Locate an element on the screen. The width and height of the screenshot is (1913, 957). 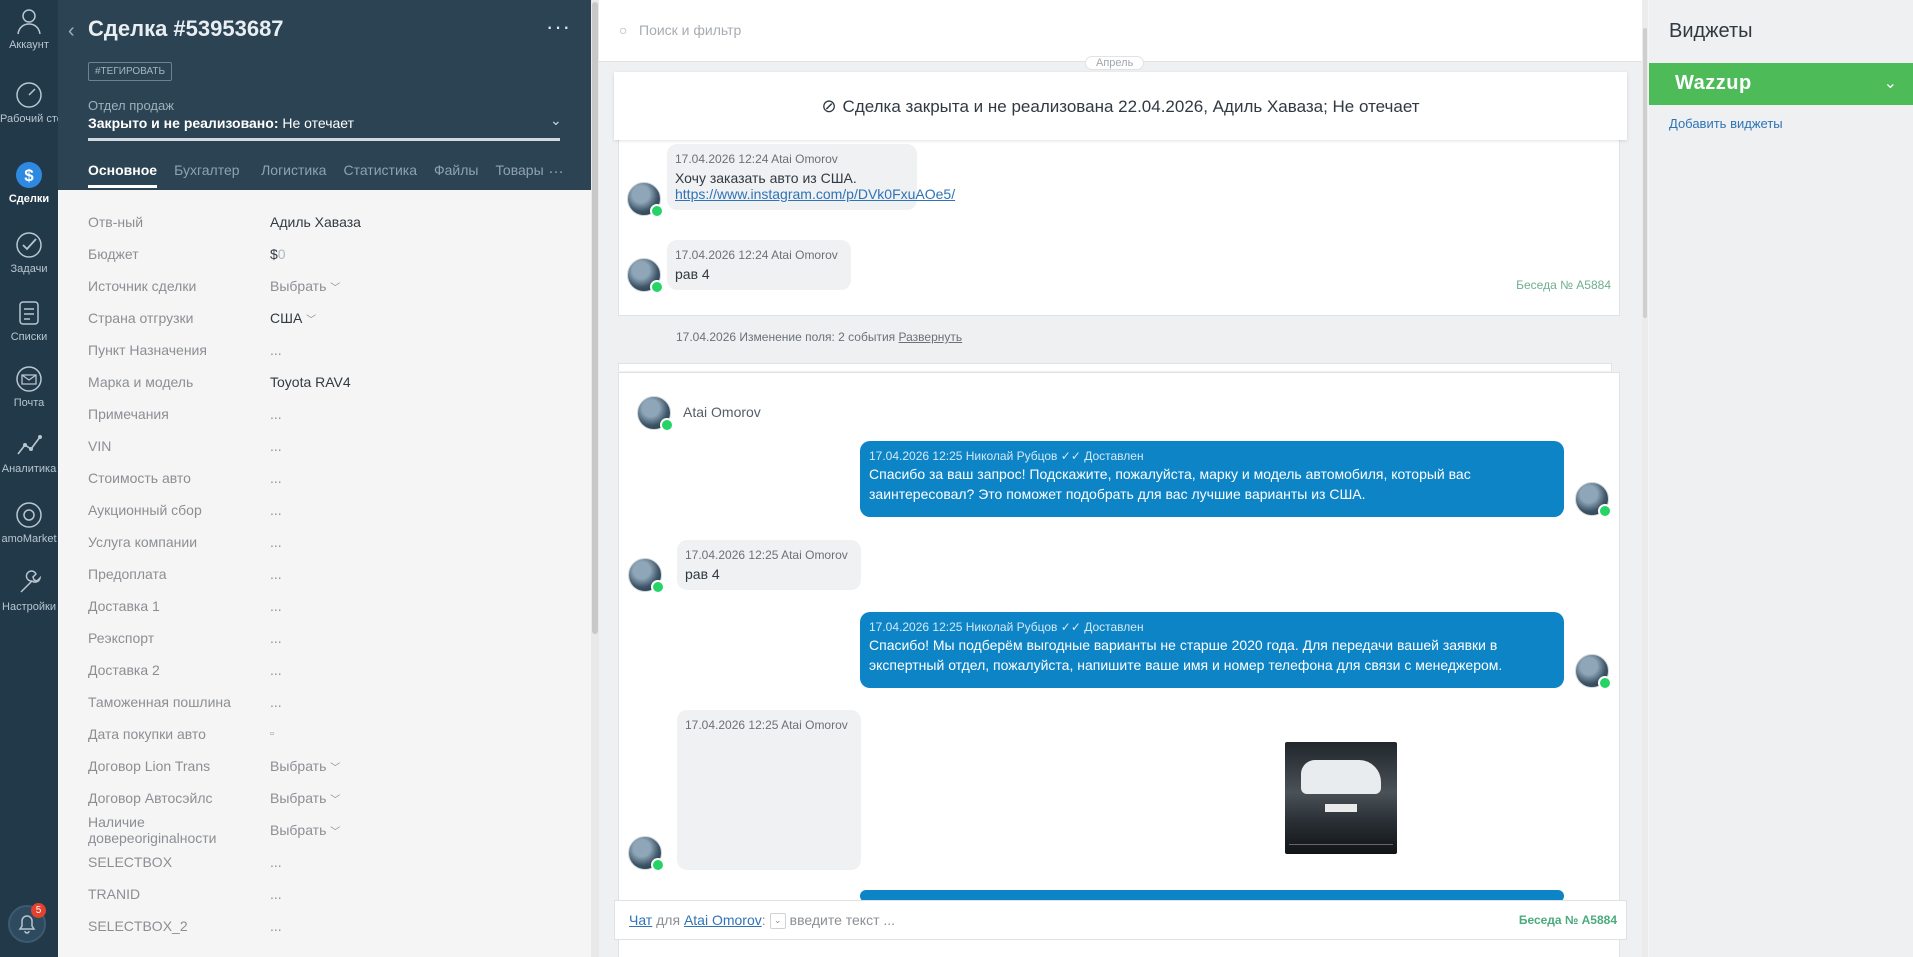
chat-type-link: Чат is located at coordinates (640, 920).